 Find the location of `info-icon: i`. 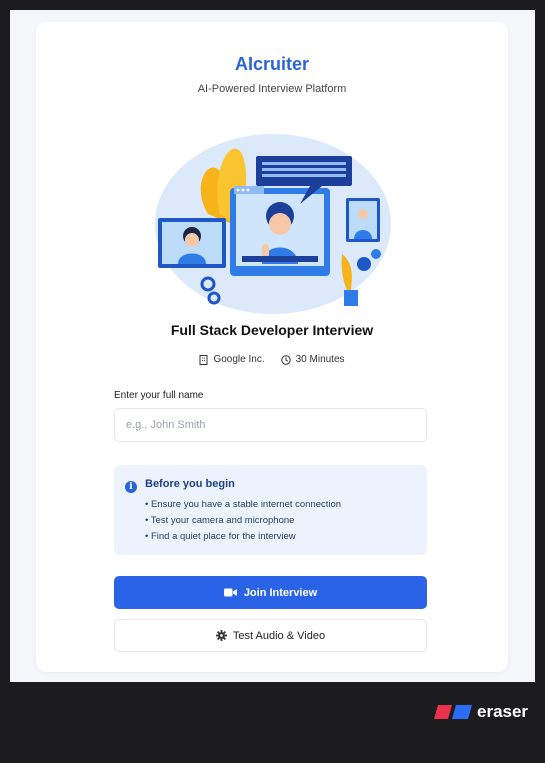

info-icon: i is located at coordinates (131, 487).